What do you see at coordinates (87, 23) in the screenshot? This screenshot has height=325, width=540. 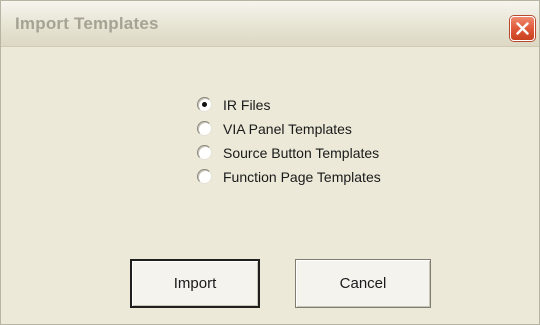 I see `window-title: Import Templates` at bounding box center [87, 23].